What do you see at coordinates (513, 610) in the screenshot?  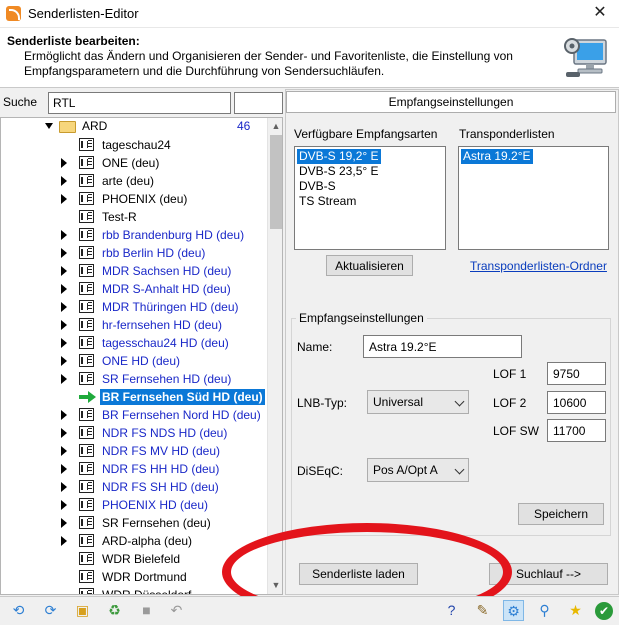 I see `settings-icon: ⚙` at bounding box center [513, 610].